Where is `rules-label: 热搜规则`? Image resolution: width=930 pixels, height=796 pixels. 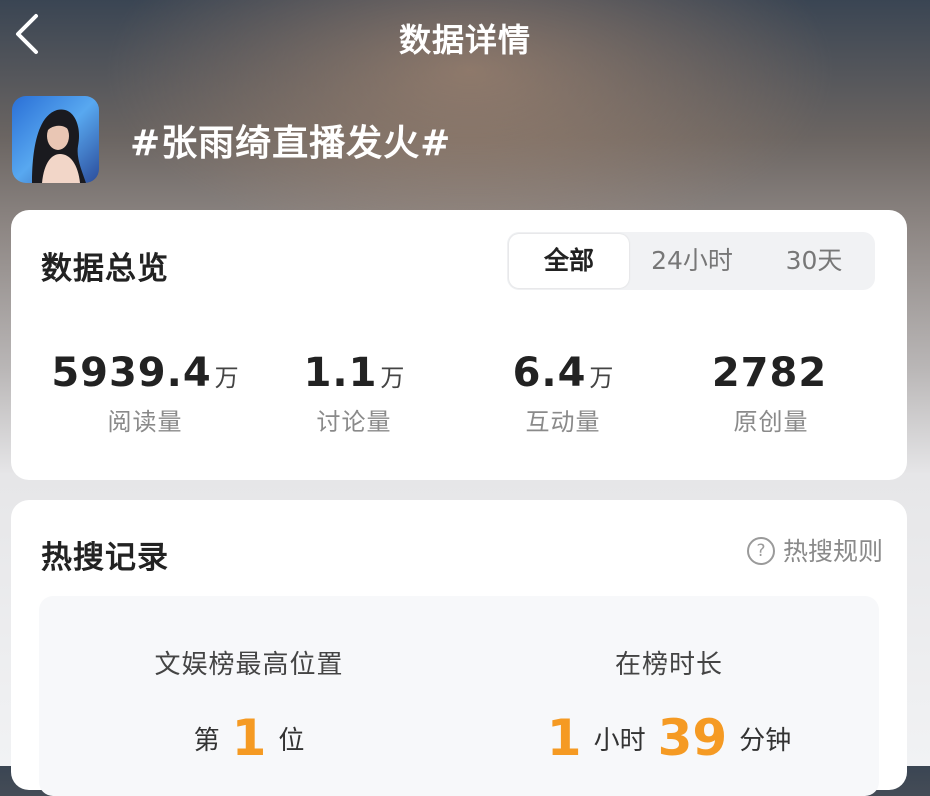 rules-label: 热搜规则 is located at coordinates (832, 551).